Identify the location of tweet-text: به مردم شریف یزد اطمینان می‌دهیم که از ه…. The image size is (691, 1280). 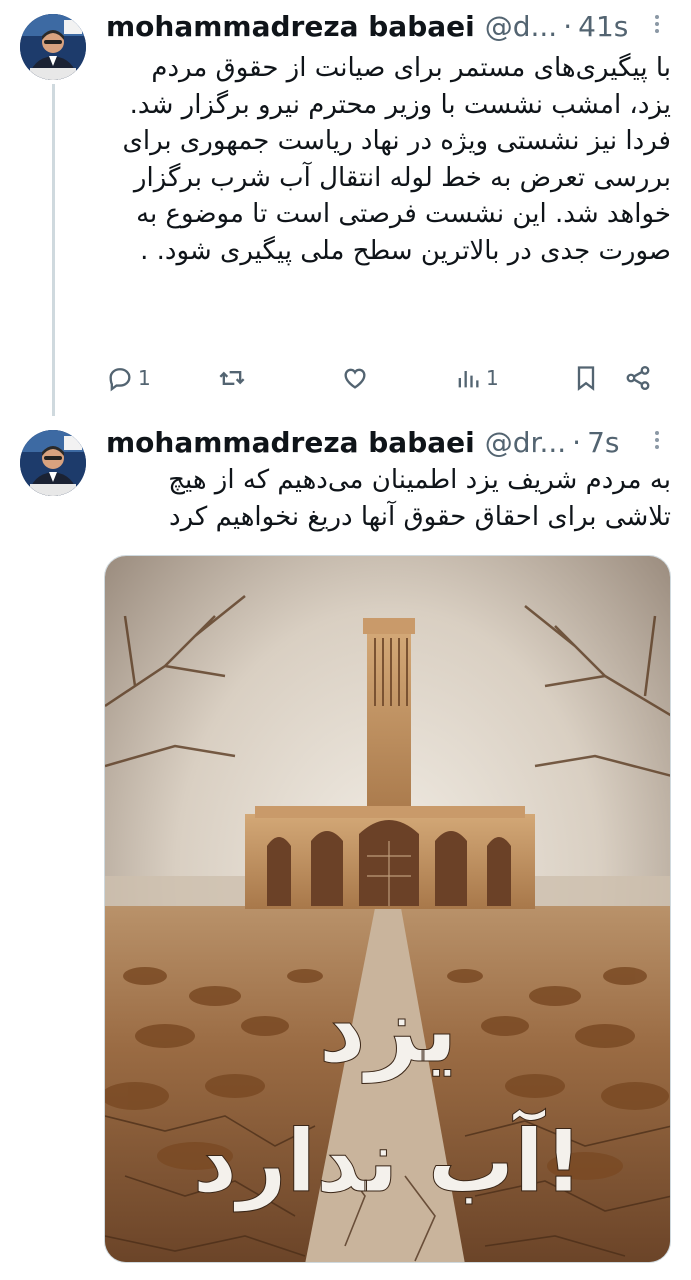
(419, 498).